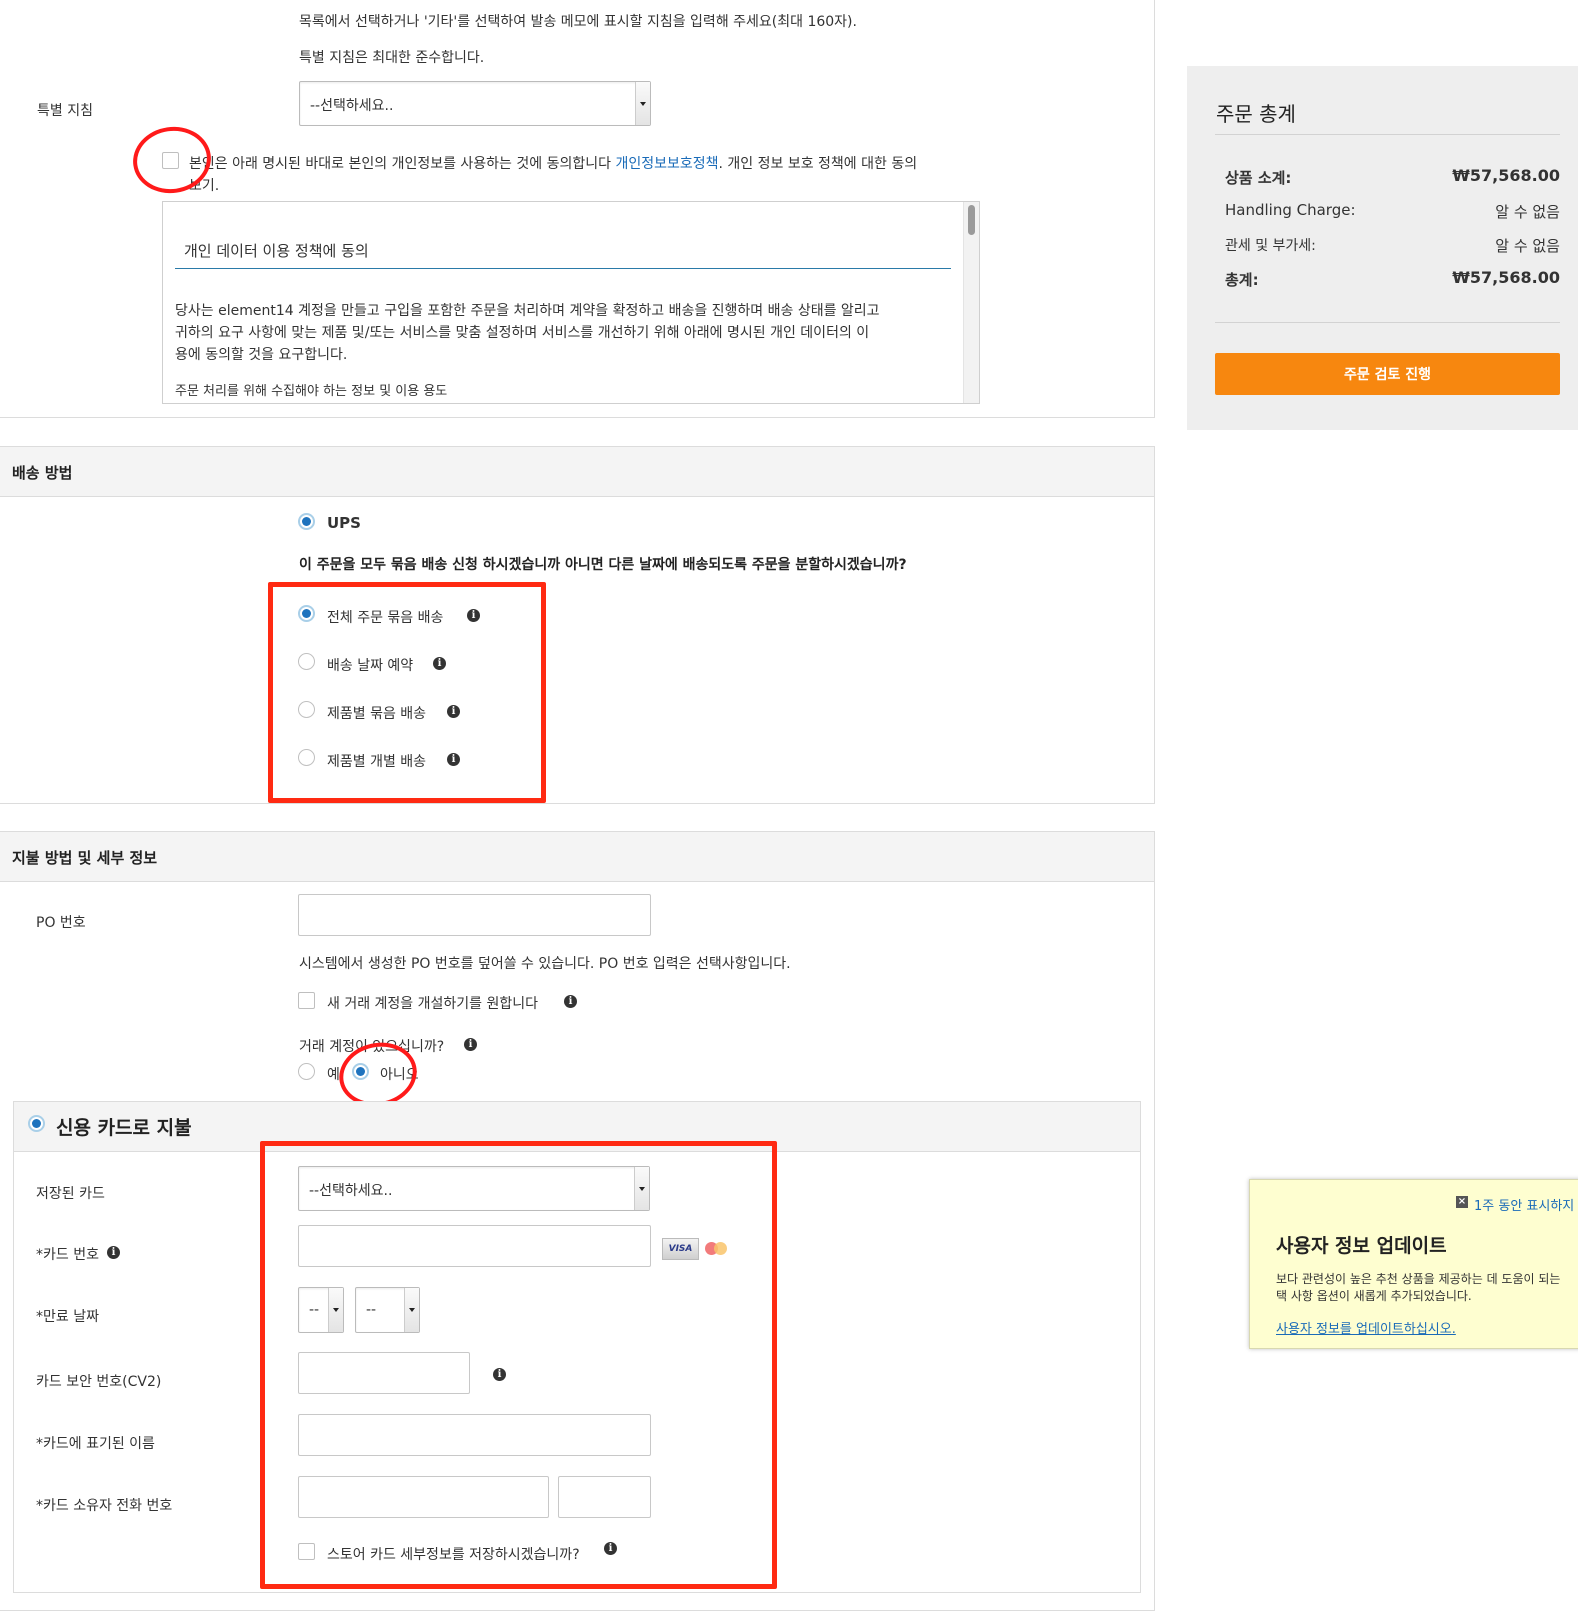 The height and width of the screenshot is (1611, 1578). I want to click on new-account-checkbox, so click(306, 1000).